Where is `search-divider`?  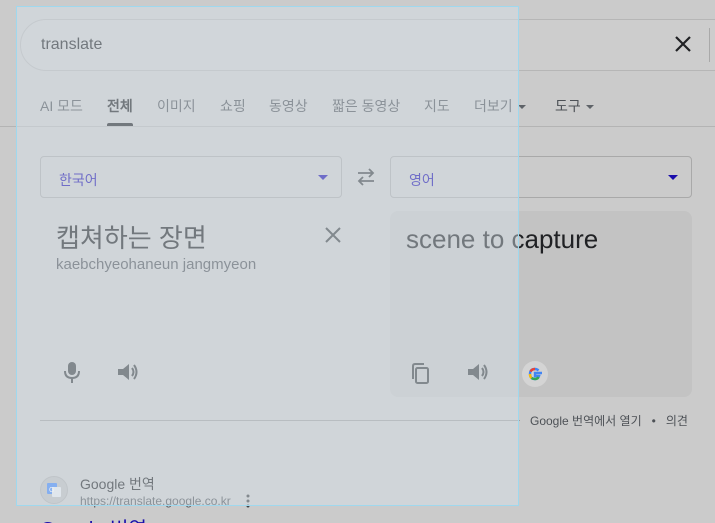 search-divider is located at coordinates (709, 45).